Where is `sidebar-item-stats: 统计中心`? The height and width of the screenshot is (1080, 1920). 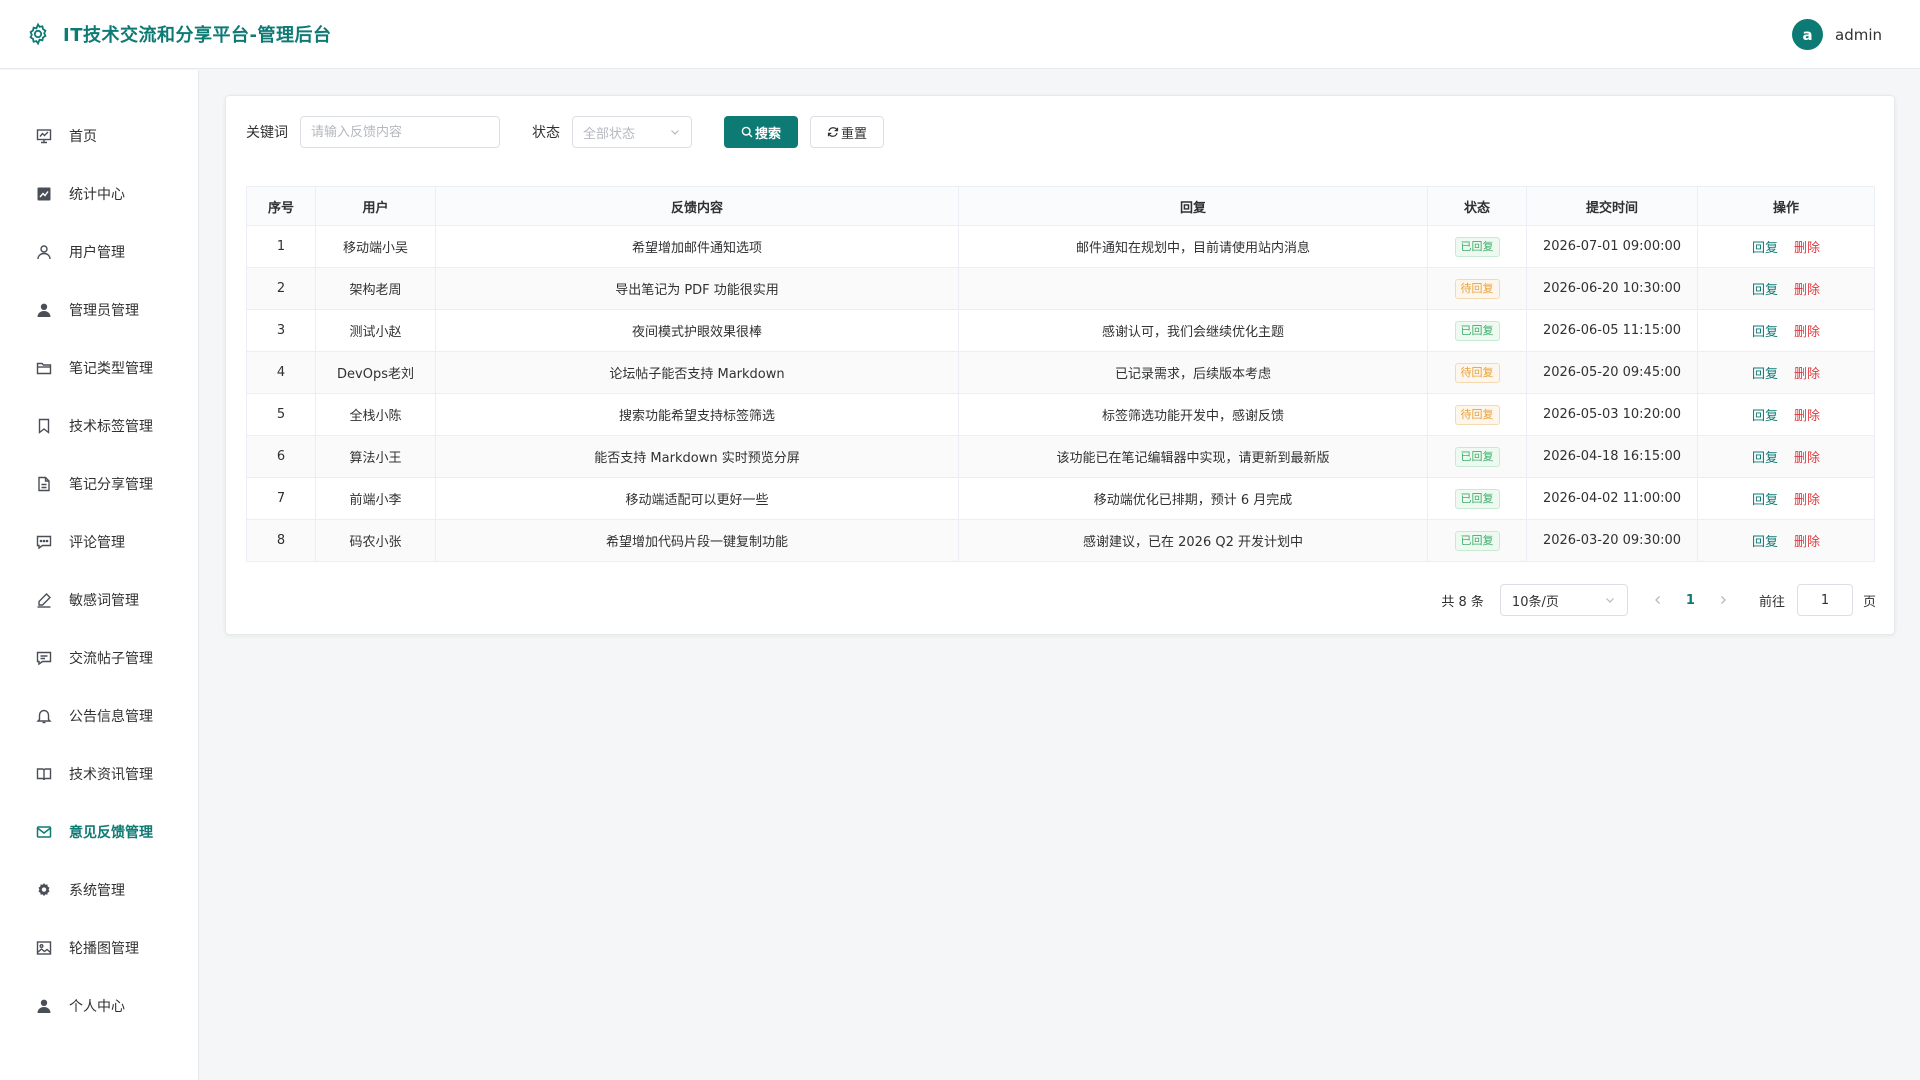
sidebar-item-stats: 统计中心 is located at coordinates (99, 194).